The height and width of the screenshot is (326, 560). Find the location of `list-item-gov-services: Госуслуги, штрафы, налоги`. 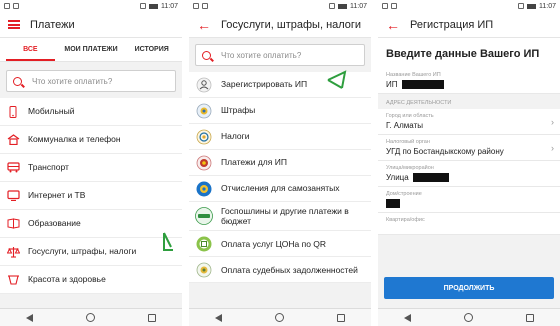

list-item-gov-services: Госуслуги, штрафы, налоги is located at coordinates (91, 252).